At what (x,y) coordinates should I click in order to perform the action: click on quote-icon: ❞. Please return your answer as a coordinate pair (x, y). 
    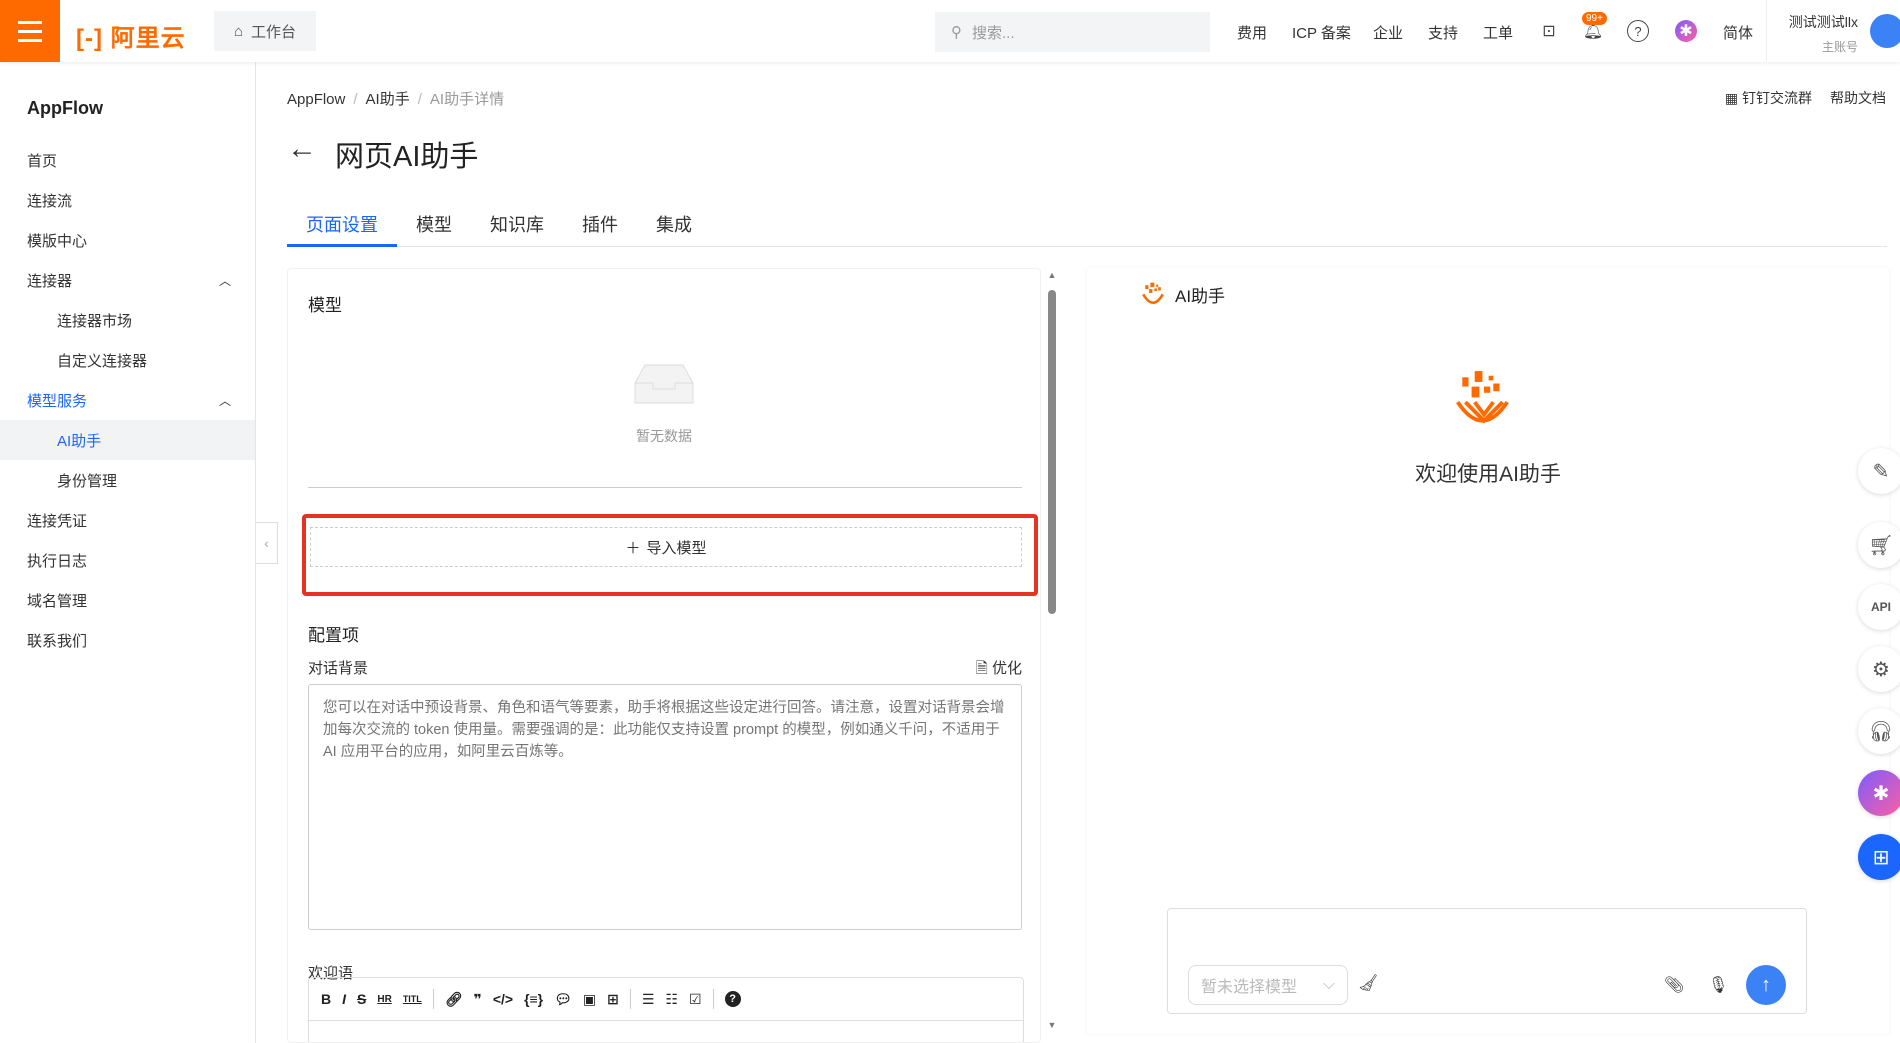
    Looking at the image, I should click on (478, 999).